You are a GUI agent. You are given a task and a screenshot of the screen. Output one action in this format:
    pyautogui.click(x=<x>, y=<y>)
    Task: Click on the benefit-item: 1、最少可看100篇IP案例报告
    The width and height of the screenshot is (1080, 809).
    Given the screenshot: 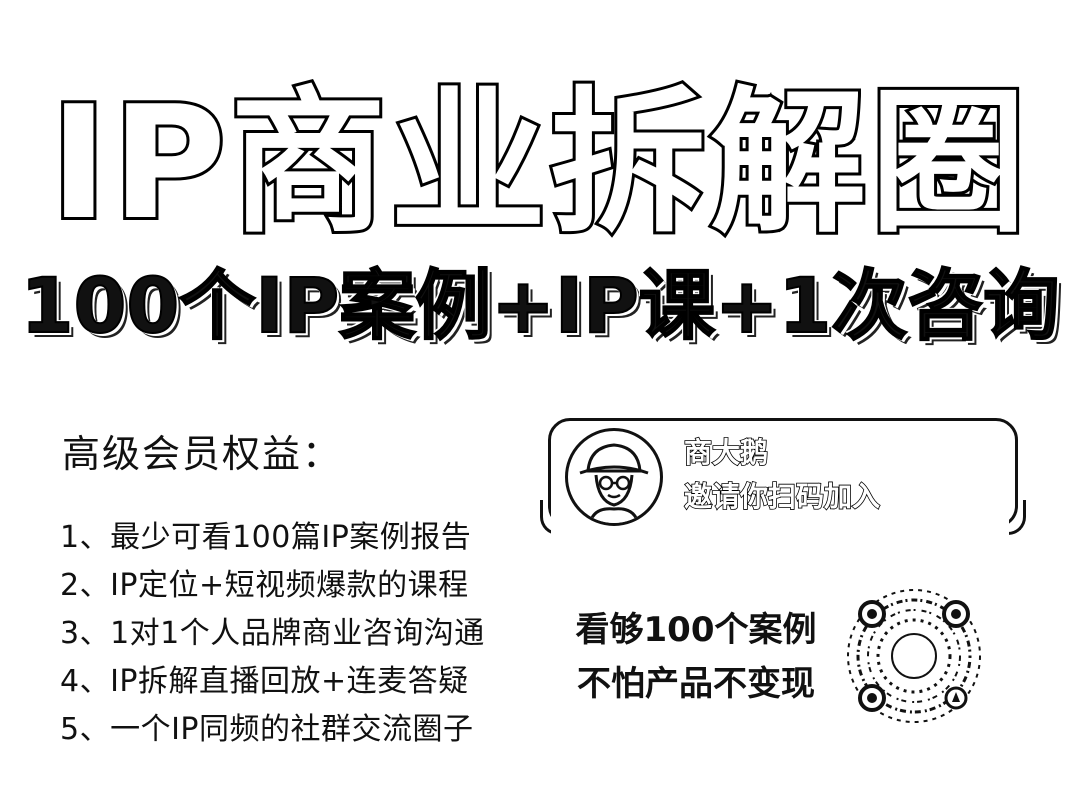 What is the action you would take?
    pyautogui.click(x=266, y=537)
    